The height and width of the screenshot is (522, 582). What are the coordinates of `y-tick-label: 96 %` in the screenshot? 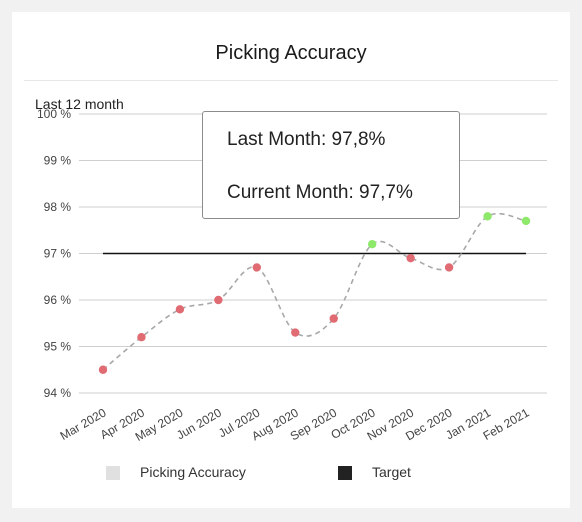 It's located at (58, 300).